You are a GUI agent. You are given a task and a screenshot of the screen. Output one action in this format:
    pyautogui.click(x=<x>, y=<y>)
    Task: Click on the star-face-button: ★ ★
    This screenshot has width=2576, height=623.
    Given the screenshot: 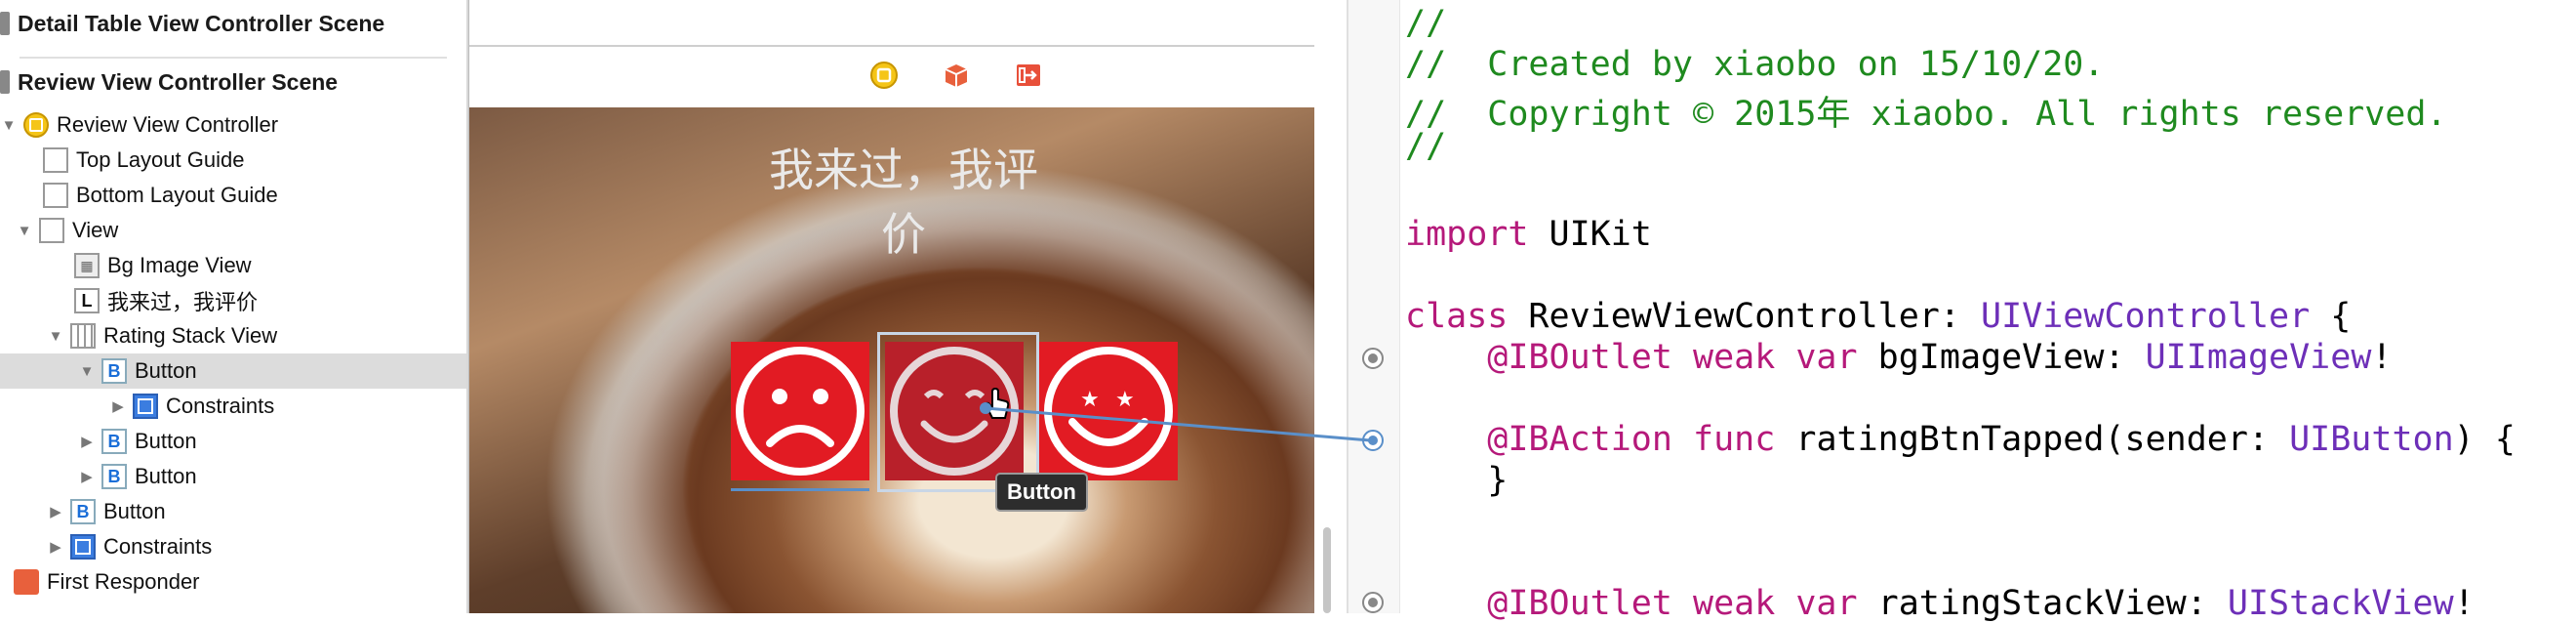 What is the action you would take?
    pyautogui.click(x=1108, y=411)
    